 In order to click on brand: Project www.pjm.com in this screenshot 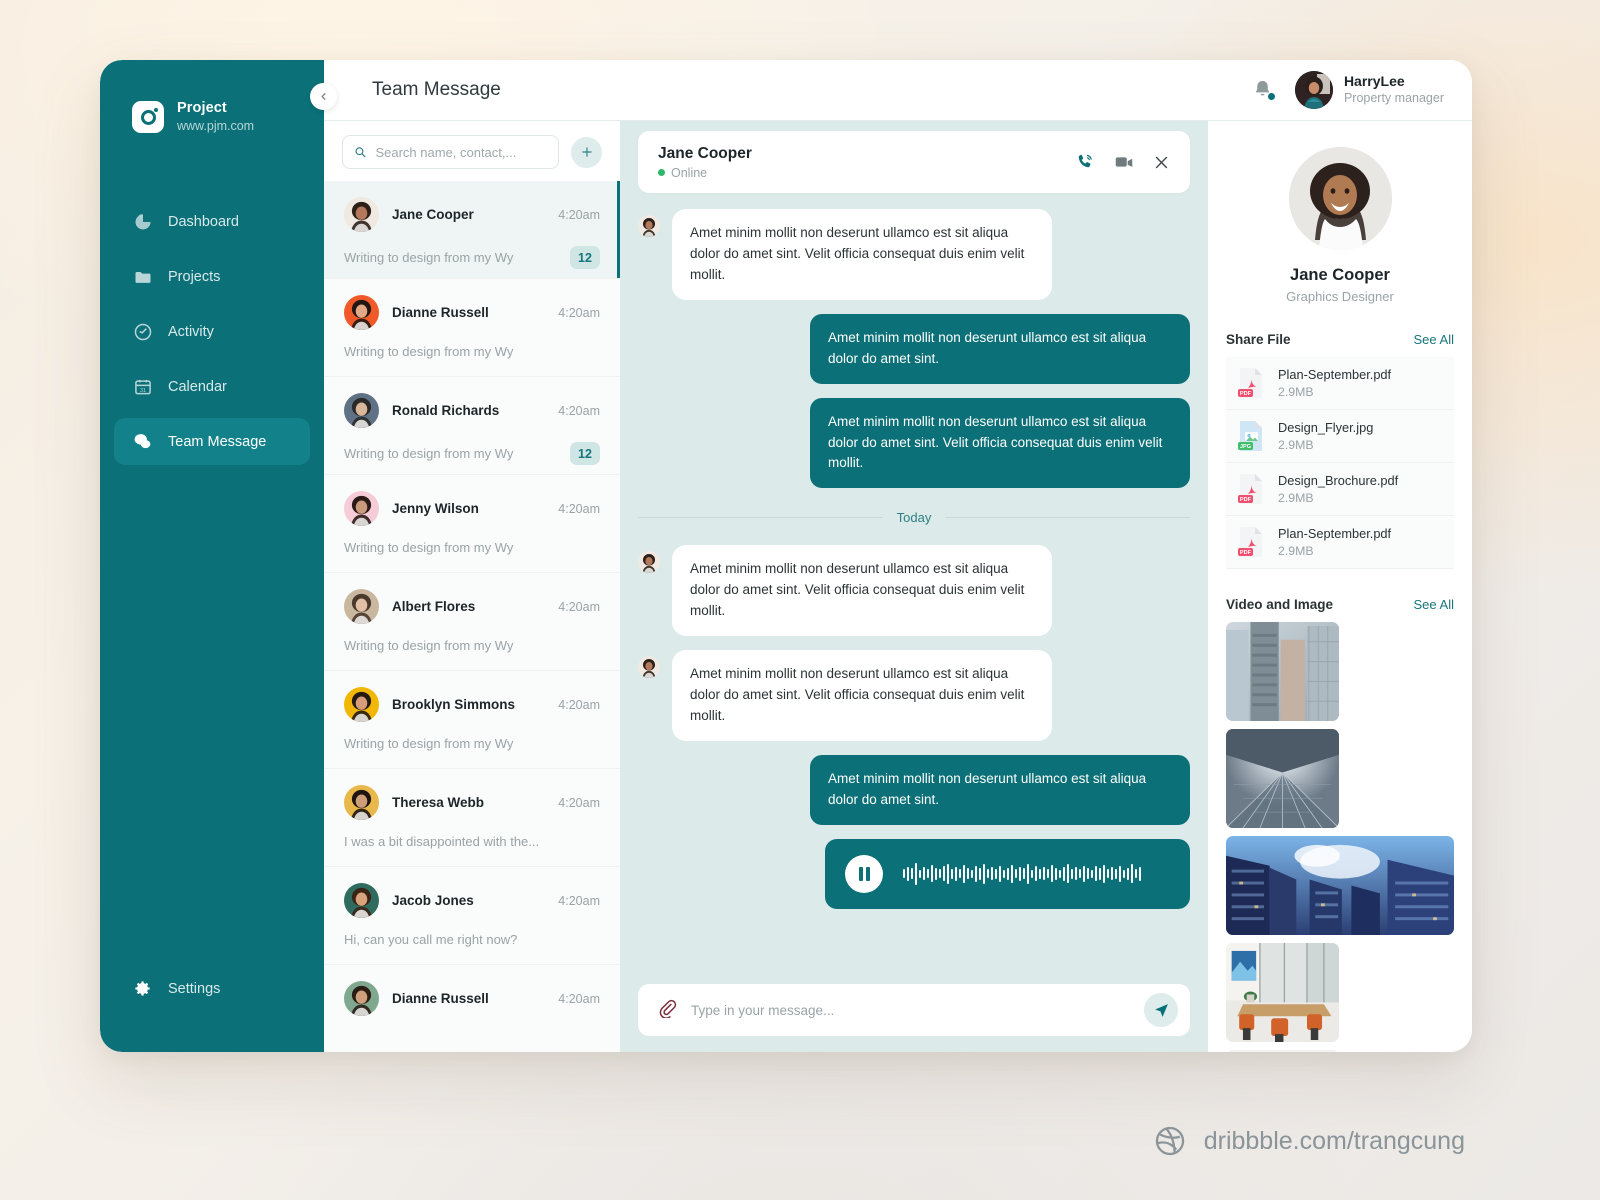, I will do `click(212, 117)`.